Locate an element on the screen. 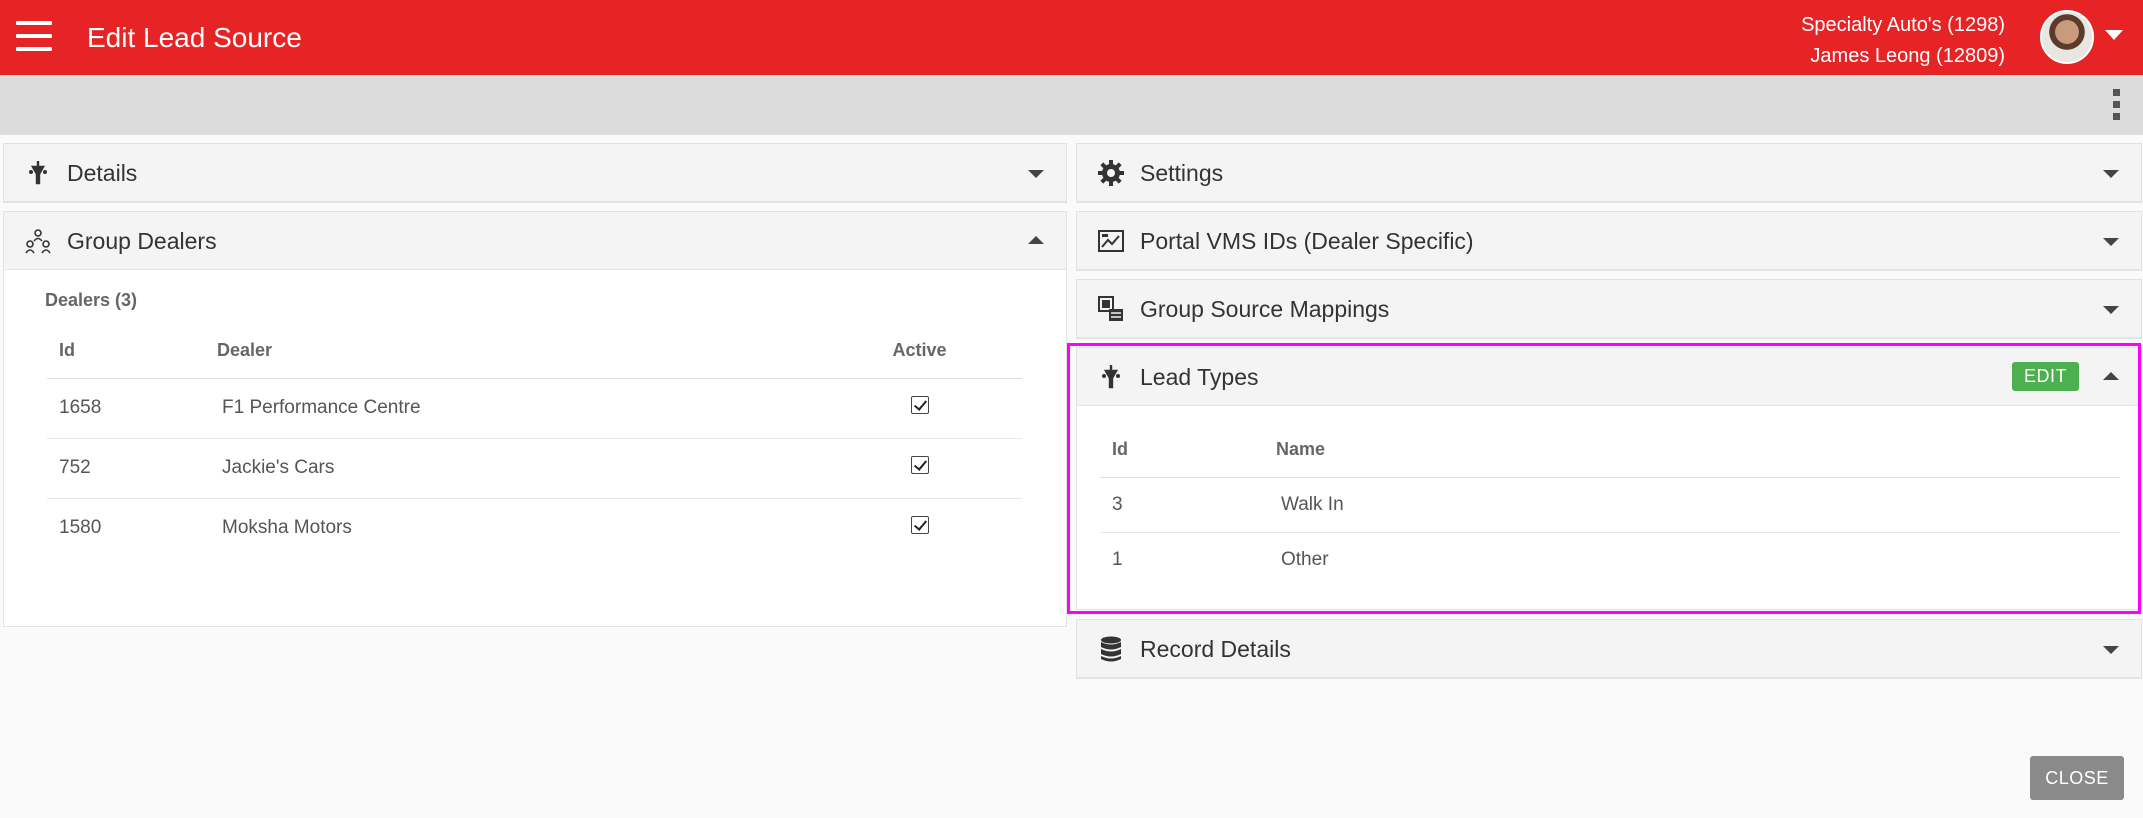 The width and height of the screenshot is (2143, 818). lead-type-id: 1 is located at coordinates (1117, 559).